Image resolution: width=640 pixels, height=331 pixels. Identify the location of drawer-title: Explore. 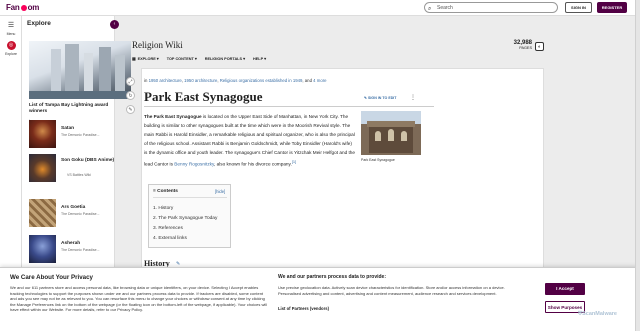
(39, 23).